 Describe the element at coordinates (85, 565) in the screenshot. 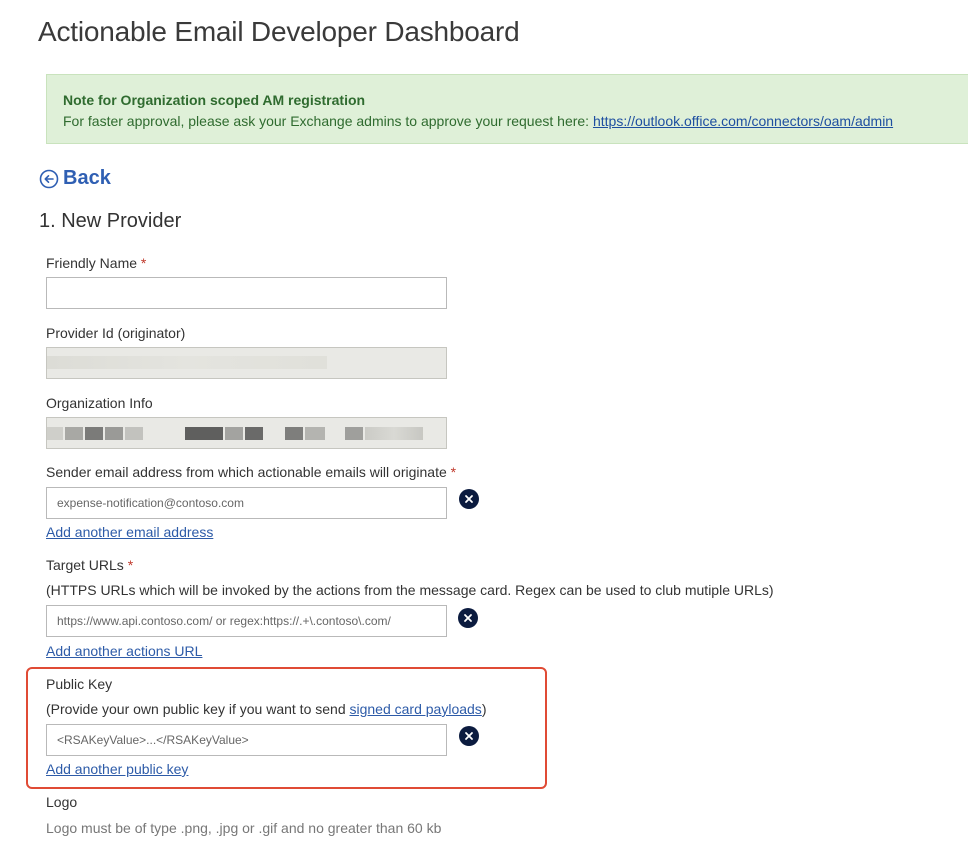

I see `target-urls-label-text: Target URLs` at that location.